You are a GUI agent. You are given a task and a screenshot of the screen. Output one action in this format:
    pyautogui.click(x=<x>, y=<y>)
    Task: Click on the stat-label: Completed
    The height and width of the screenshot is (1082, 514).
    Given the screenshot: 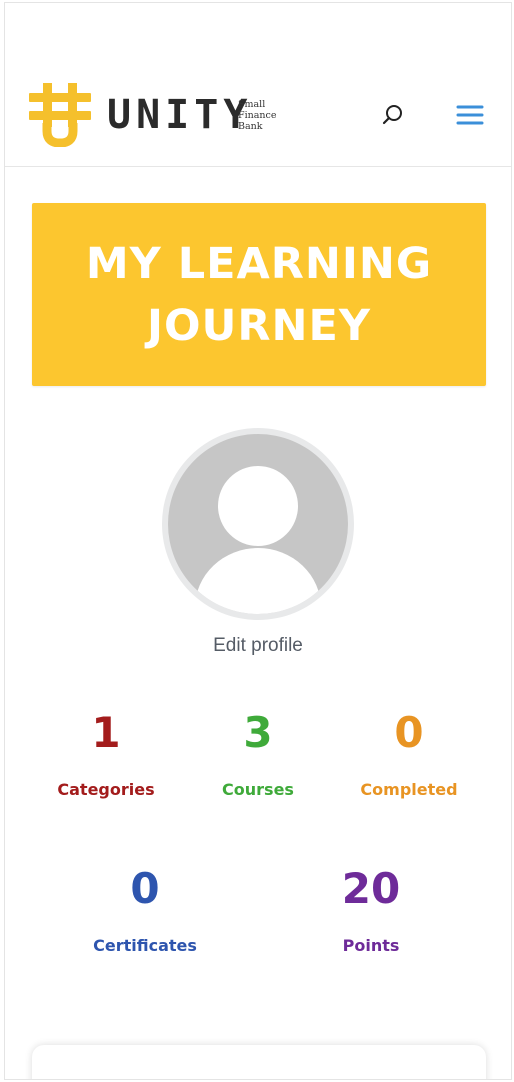 What is the action you would take?
    pyautogui.click(x=409, y=789)
    